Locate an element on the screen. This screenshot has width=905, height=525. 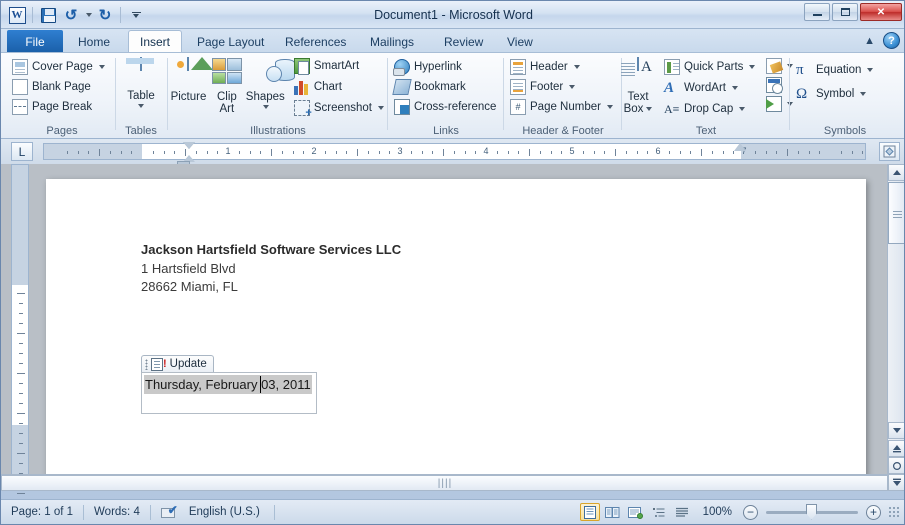
tab-file: File is located at coordinates (35, 41).